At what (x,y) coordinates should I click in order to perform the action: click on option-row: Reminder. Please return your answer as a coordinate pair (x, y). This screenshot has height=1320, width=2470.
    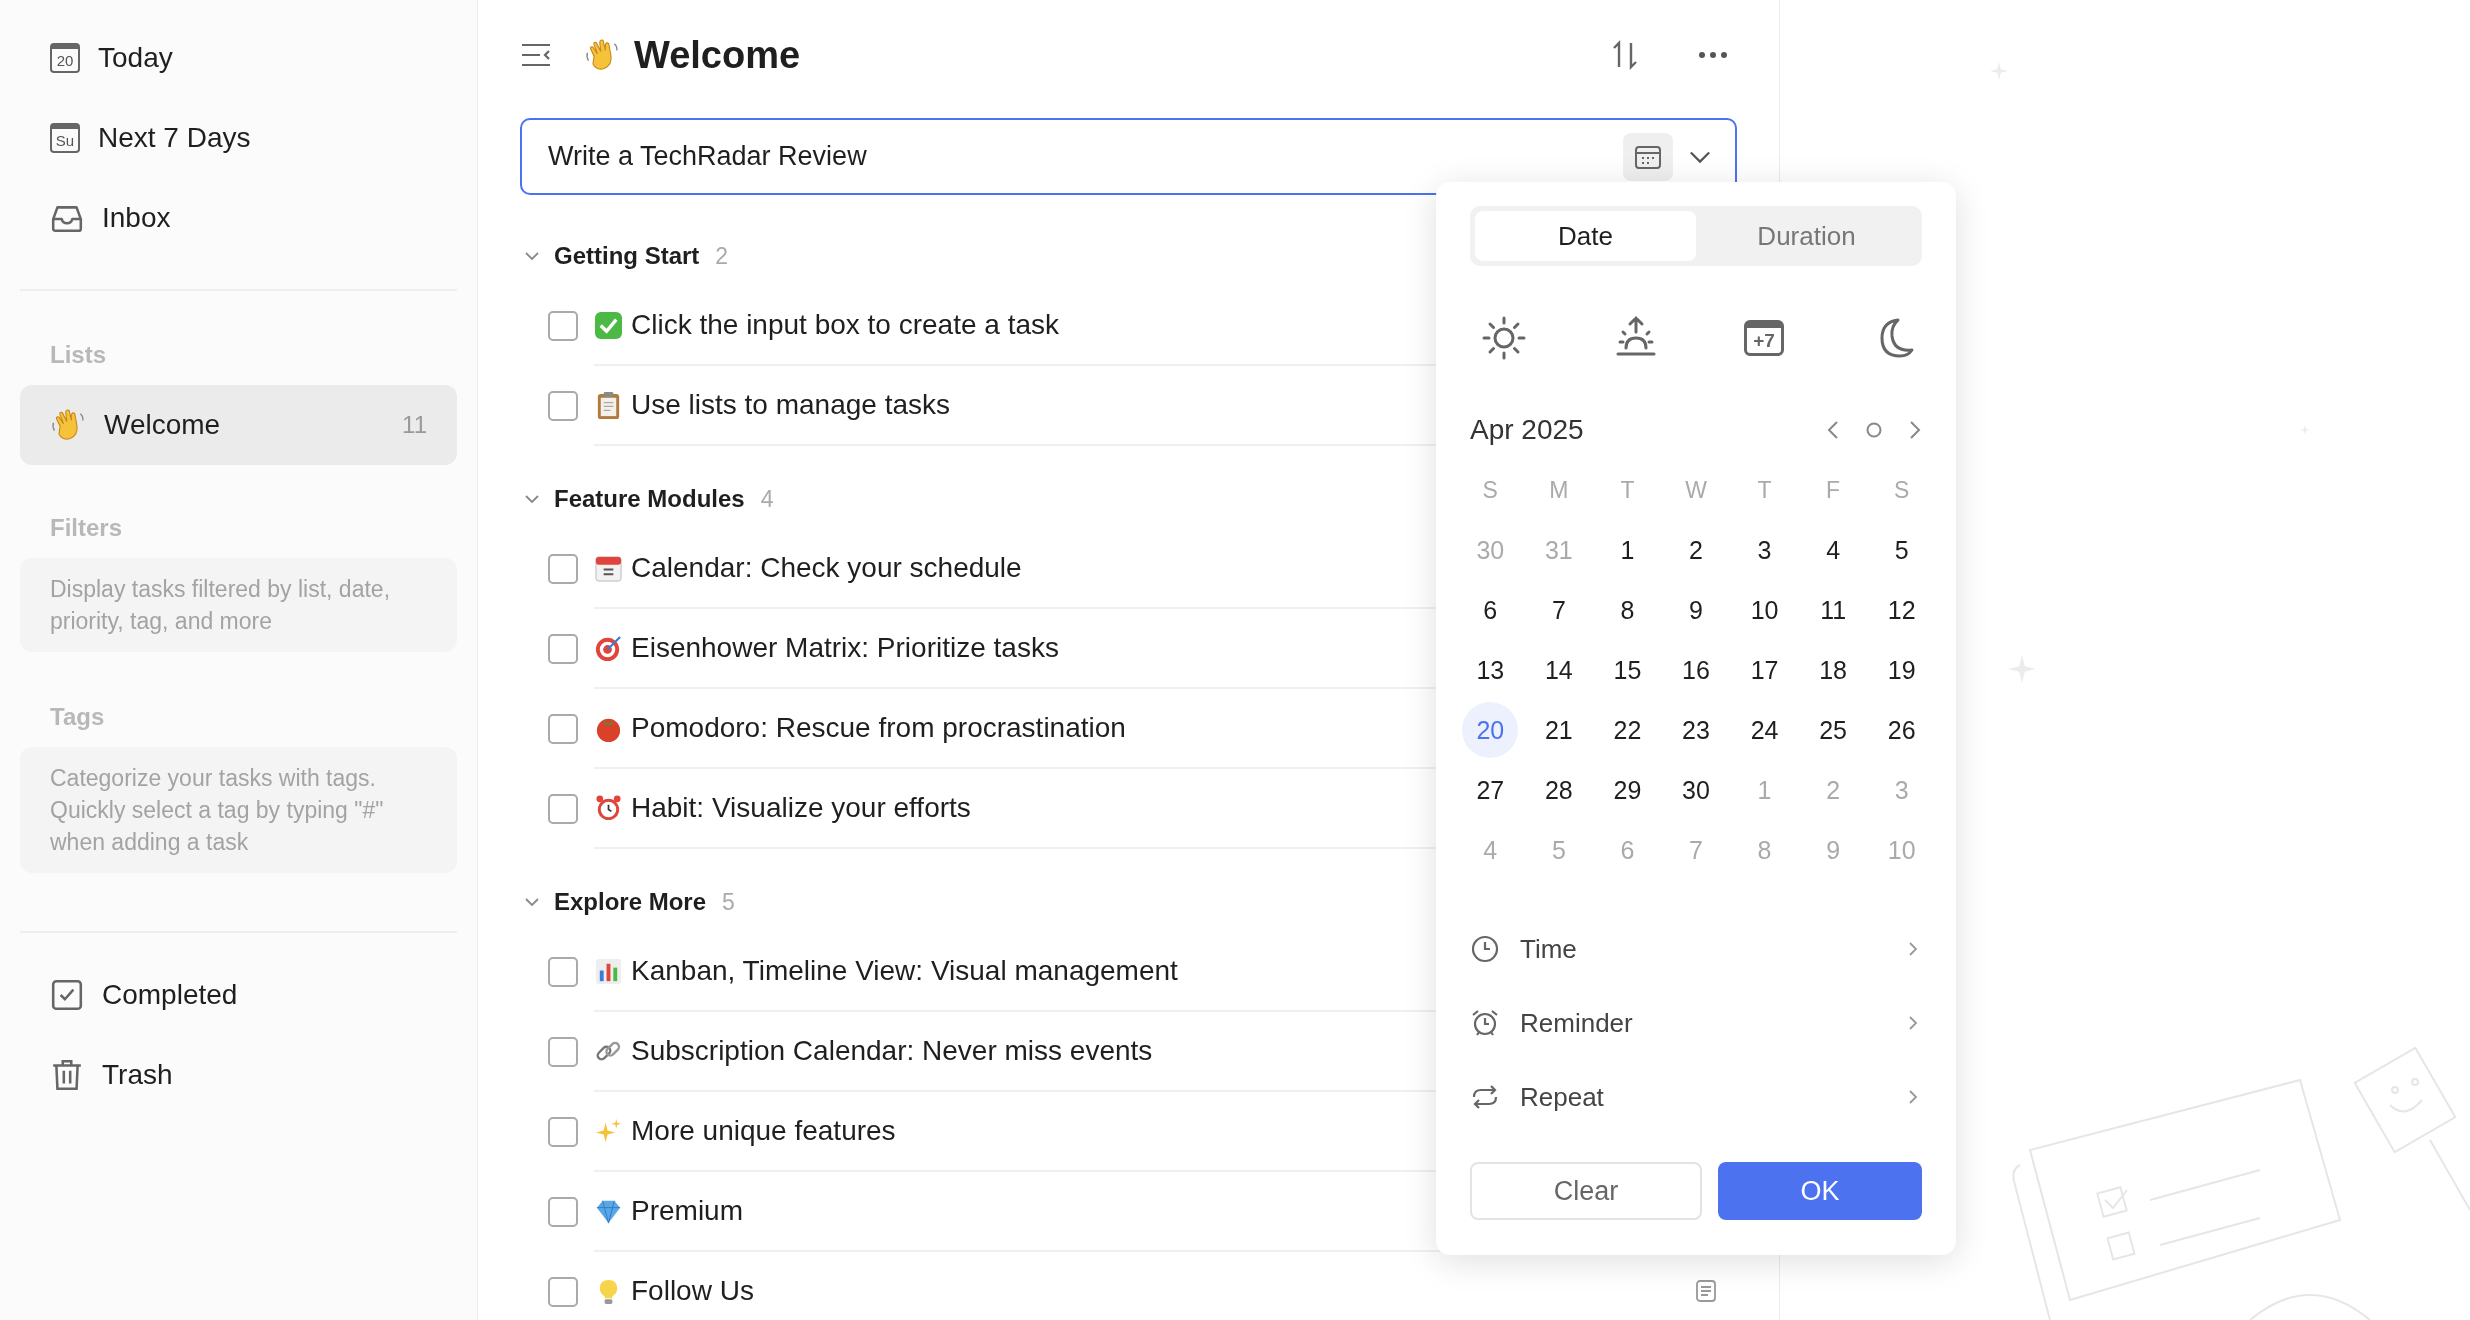
    Looking at the image, I should click on (1696, 1023).